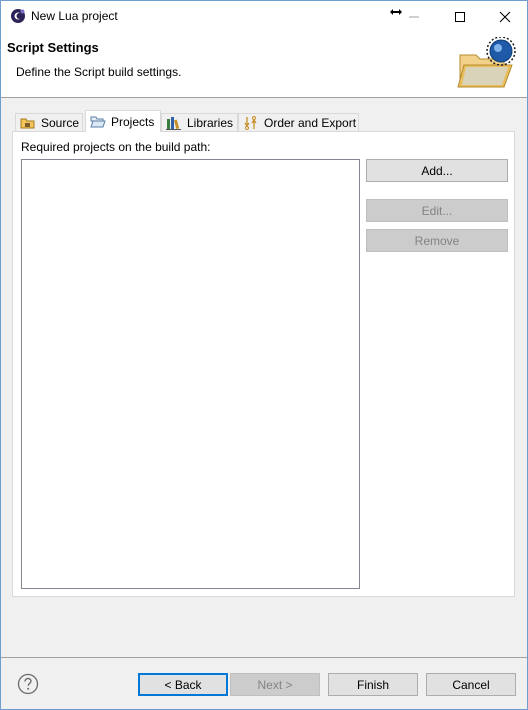  Describe the element at coordinates (275, 684) in the screenshot. I see `next-button: Next >` at that location.